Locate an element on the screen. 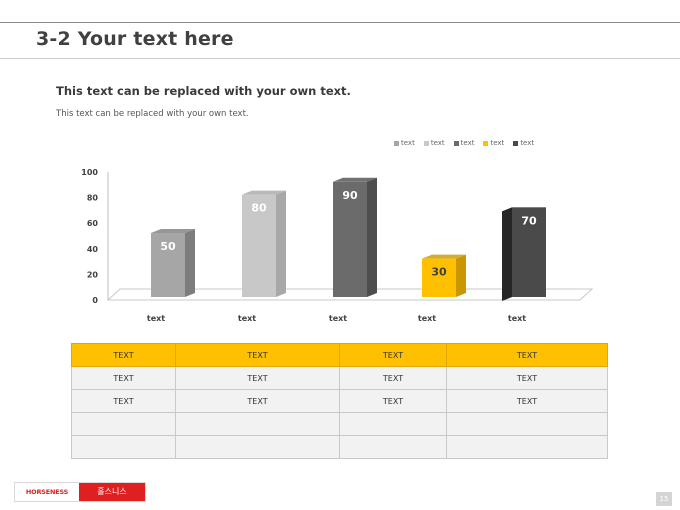 The width and height of the screenshot is (680, 510). y-tick-label: 20 is located at coordinates (93, 274).